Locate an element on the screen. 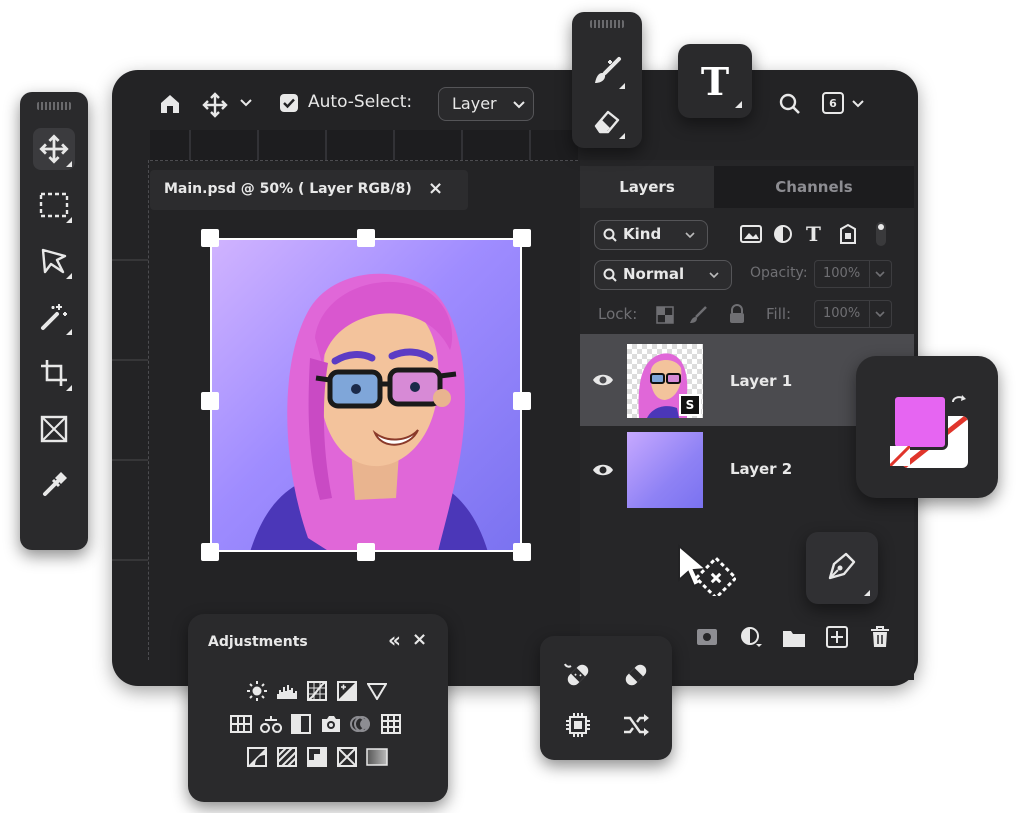  folder-icon is located at coordinates (794, 638).